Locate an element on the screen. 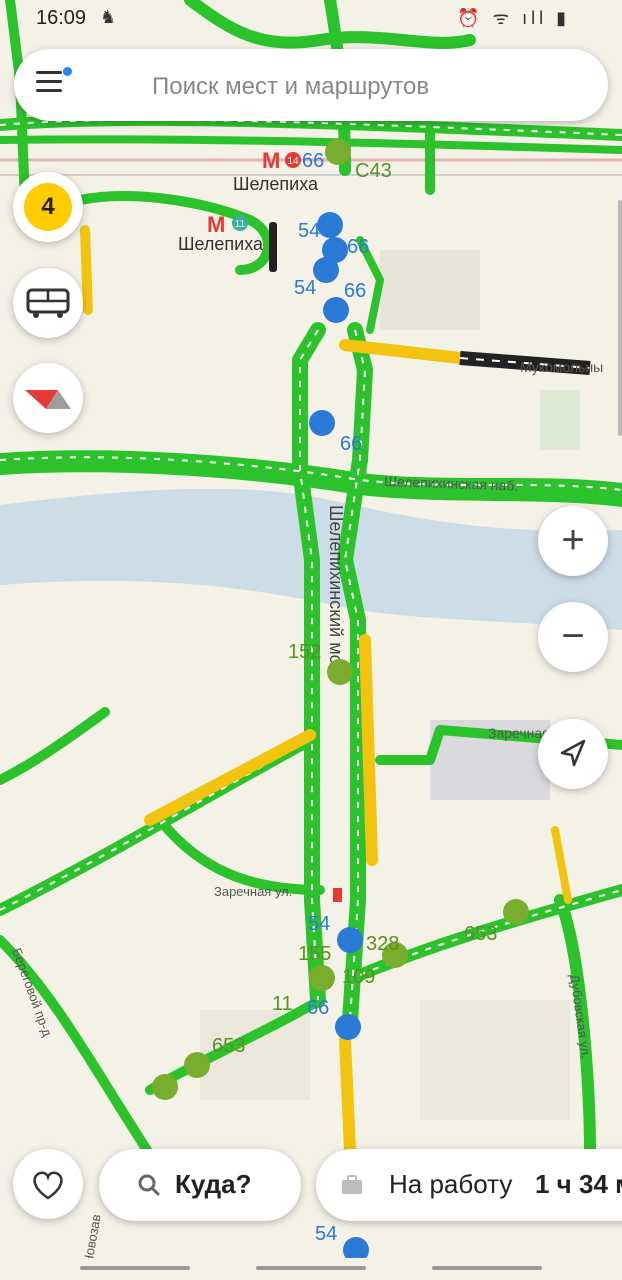  transport-button is located at coordinates (48, 303).